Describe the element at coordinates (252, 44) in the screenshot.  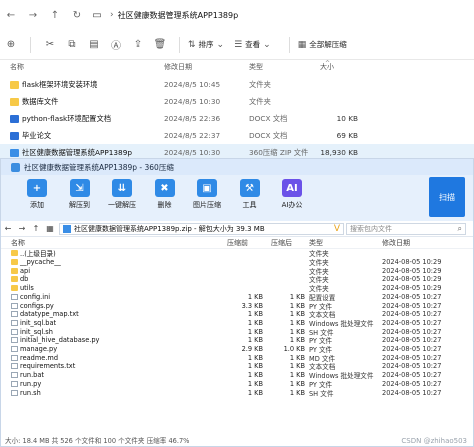
I see `view-button: ☰ 查看 ⌄` at that location.